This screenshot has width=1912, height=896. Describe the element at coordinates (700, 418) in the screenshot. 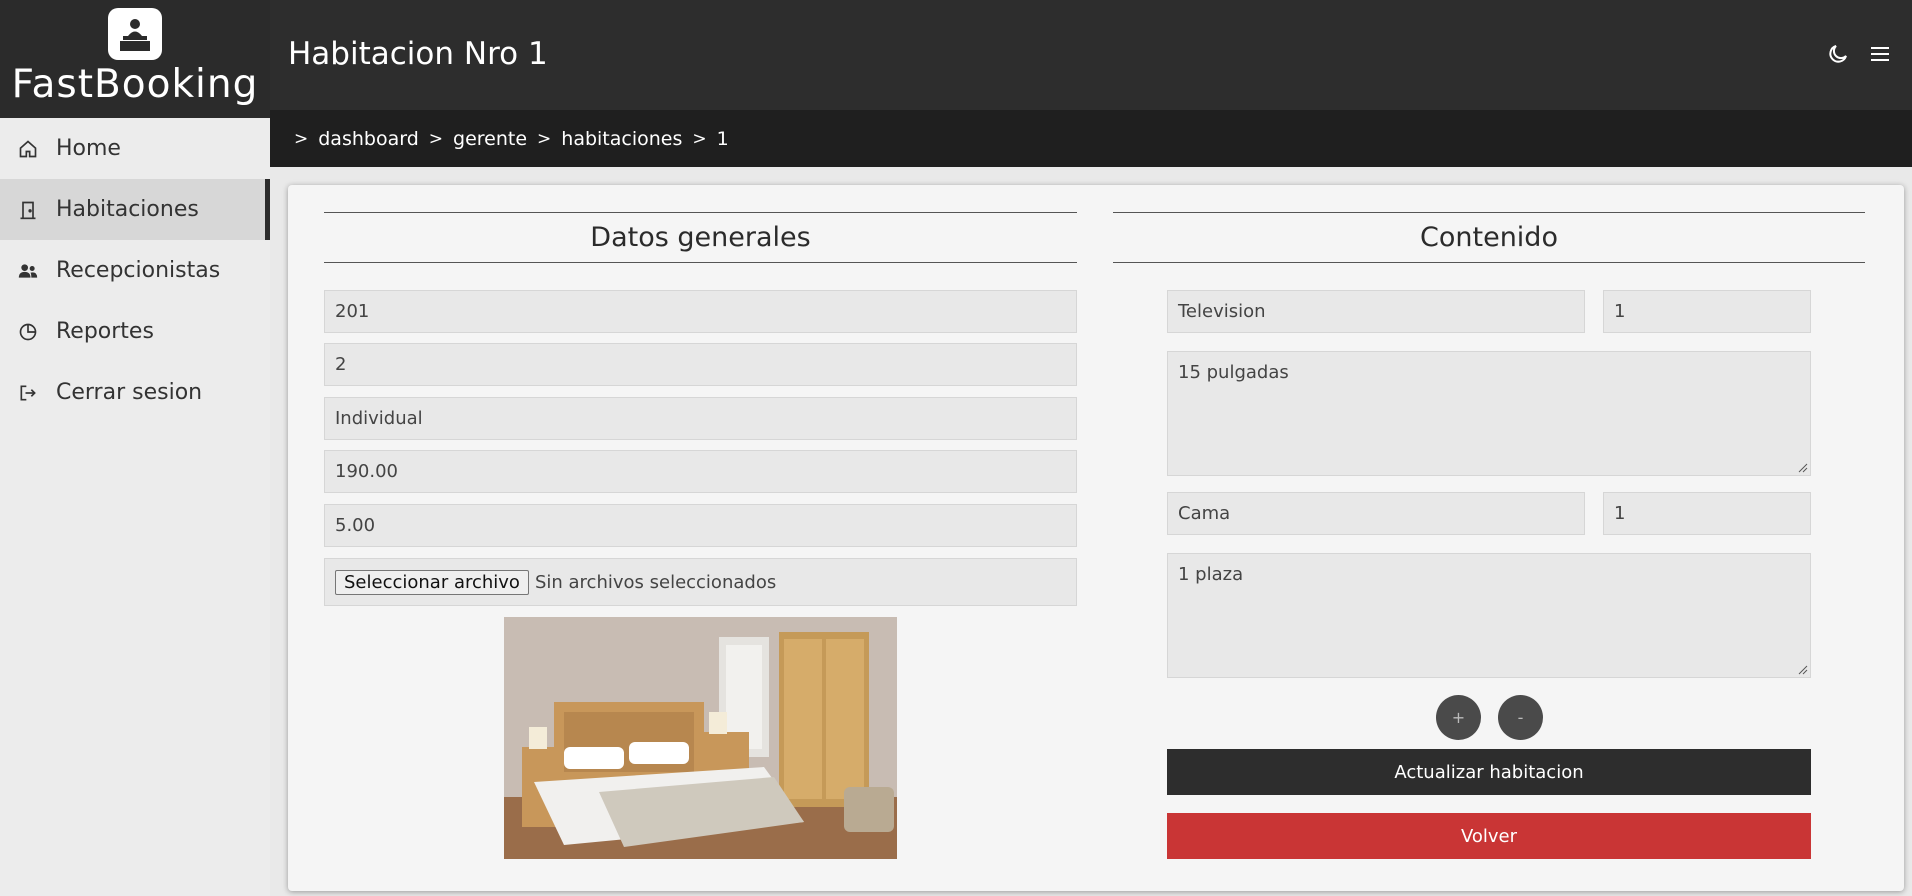

I see `room-type-field: Individual` at that location.